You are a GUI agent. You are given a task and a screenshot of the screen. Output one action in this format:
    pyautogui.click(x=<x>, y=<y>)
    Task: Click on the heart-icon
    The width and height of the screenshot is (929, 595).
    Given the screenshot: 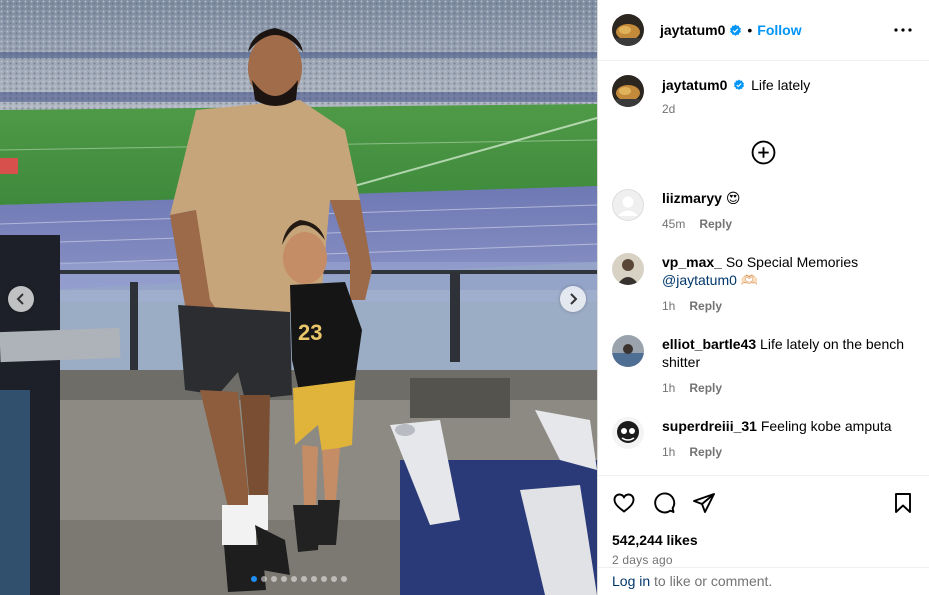 What is the action you would take?
    pyautogui.click(x=624, y=503)
    